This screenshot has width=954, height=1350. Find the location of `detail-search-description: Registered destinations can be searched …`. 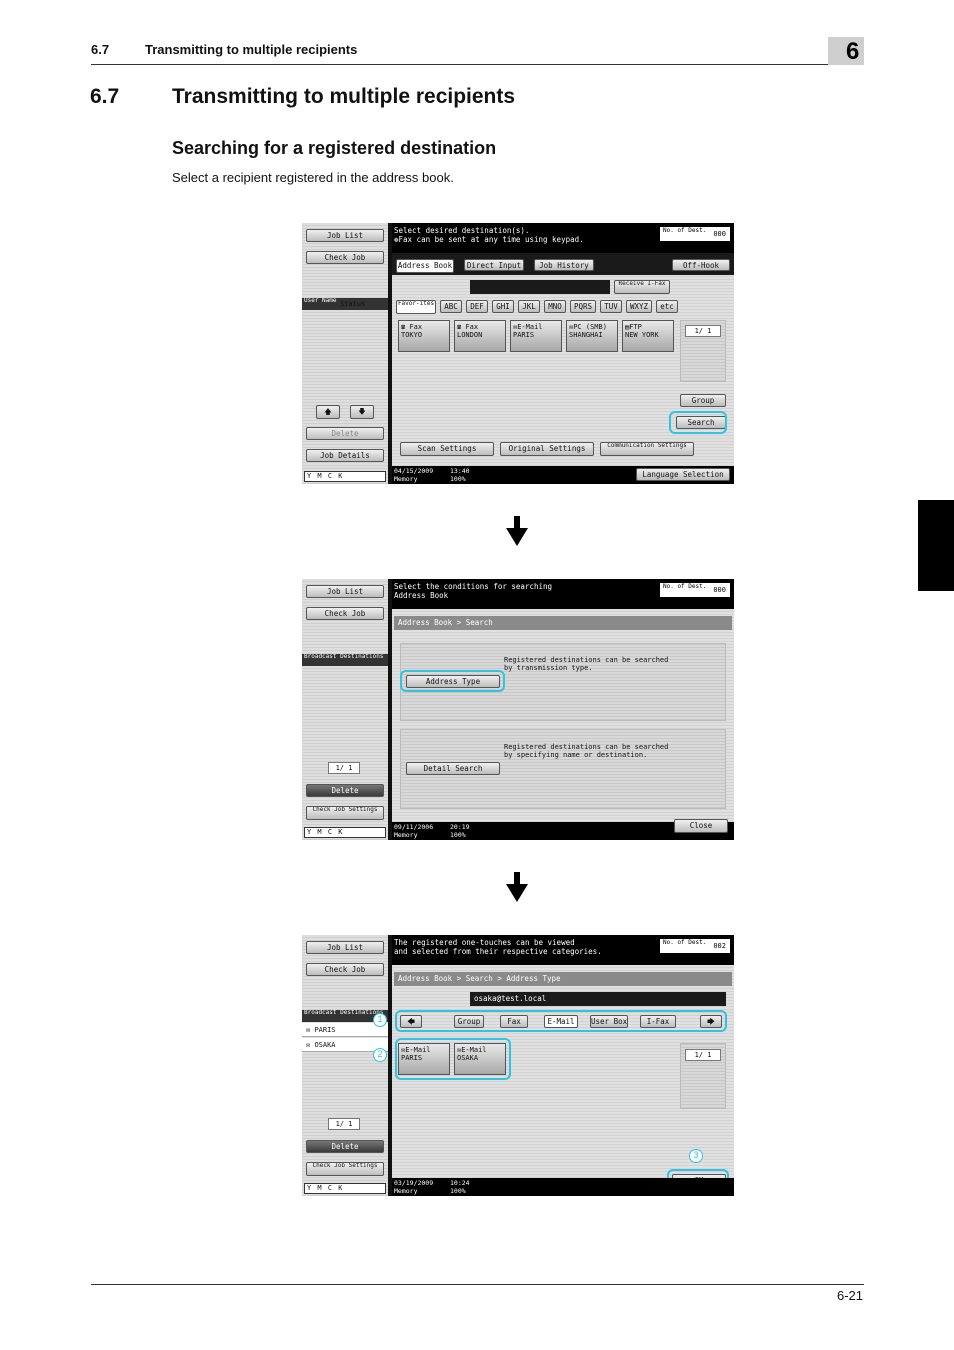

detail-search-description: Registered destinations can be searched … is located at coordinates (586, 751).